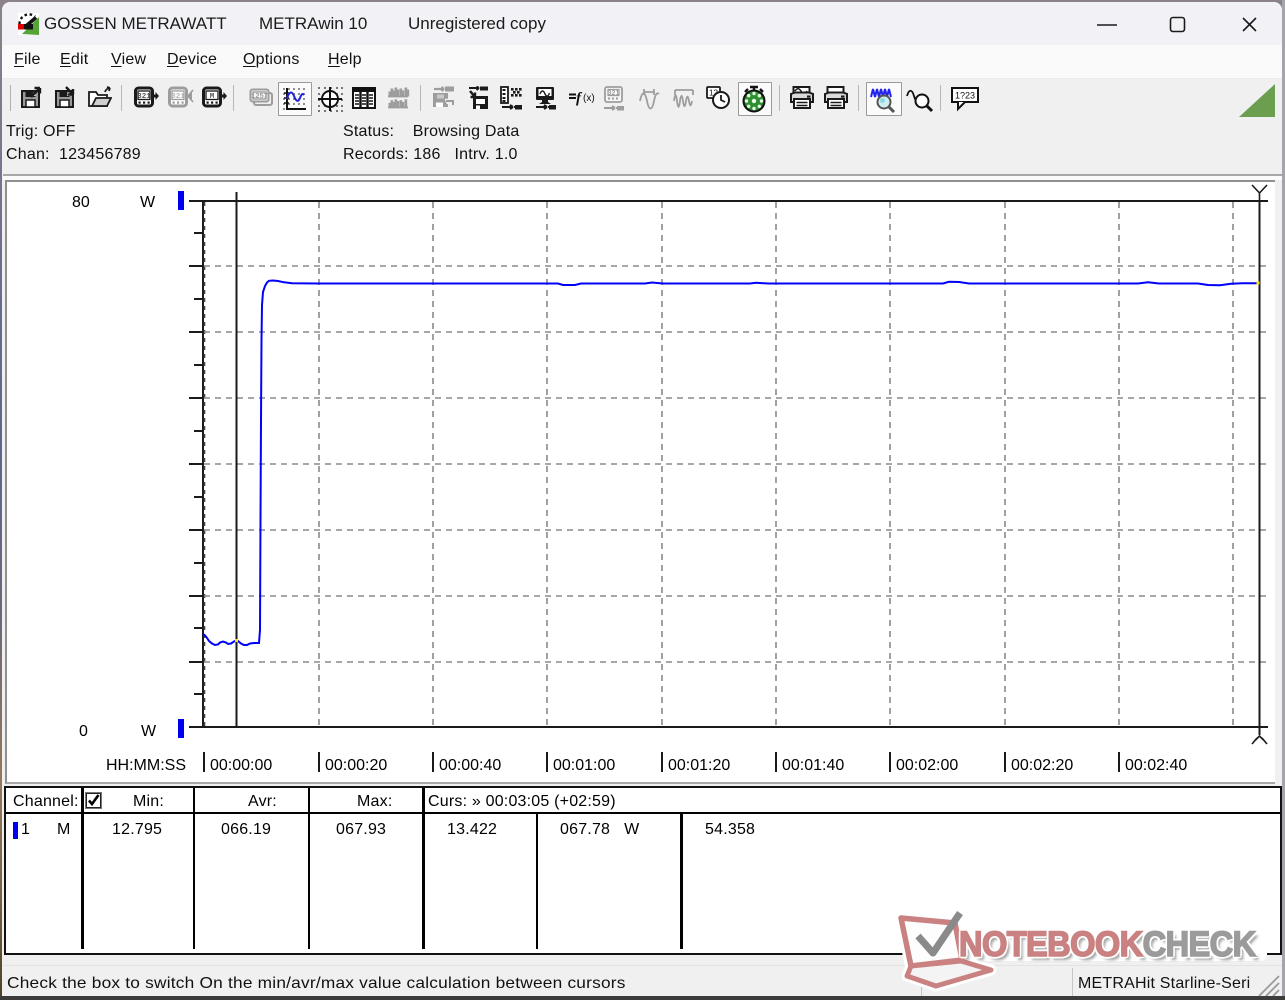 The width and height of the screenshot is (1285, 1000). Describe the element at coordinates (965, 96) in the screenshot. I see `svg-text: 1?23` at that location.